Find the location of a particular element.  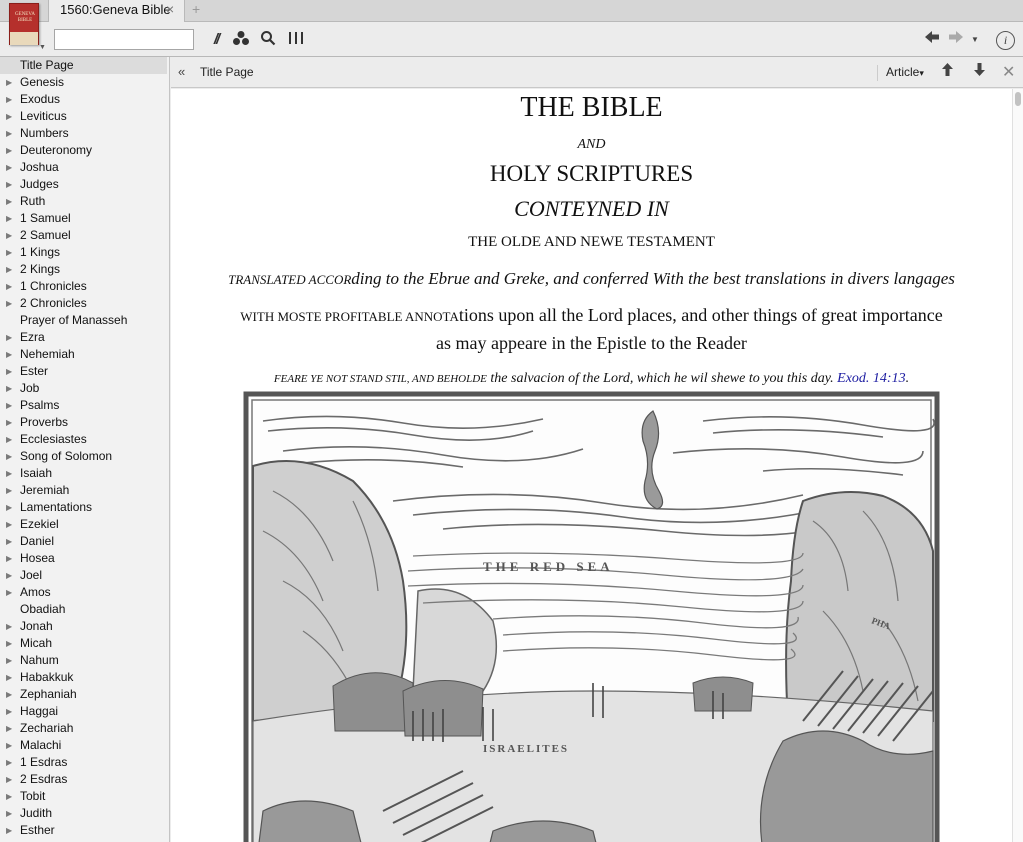

sidebar-item: ▶ Ruth is located at coordinates (83, 201).